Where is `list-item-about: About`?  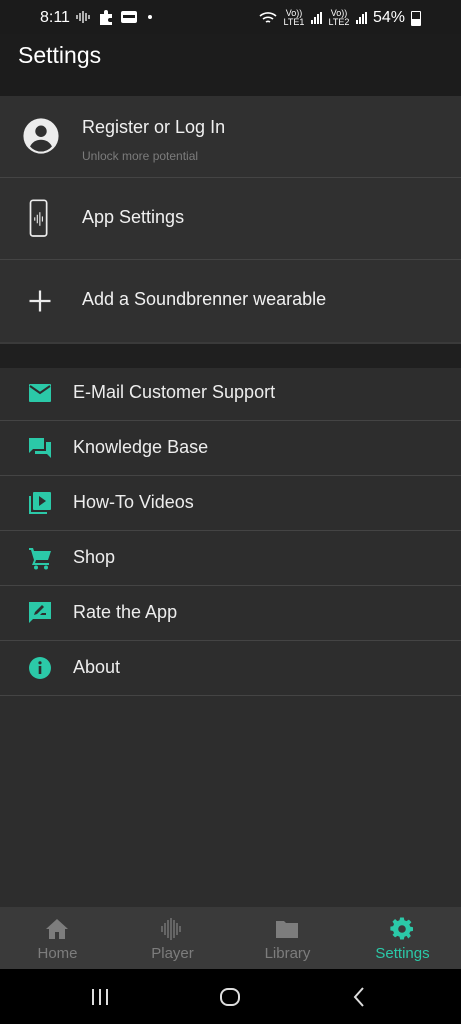
list-item-about: About is located at coordinates (230, 668).